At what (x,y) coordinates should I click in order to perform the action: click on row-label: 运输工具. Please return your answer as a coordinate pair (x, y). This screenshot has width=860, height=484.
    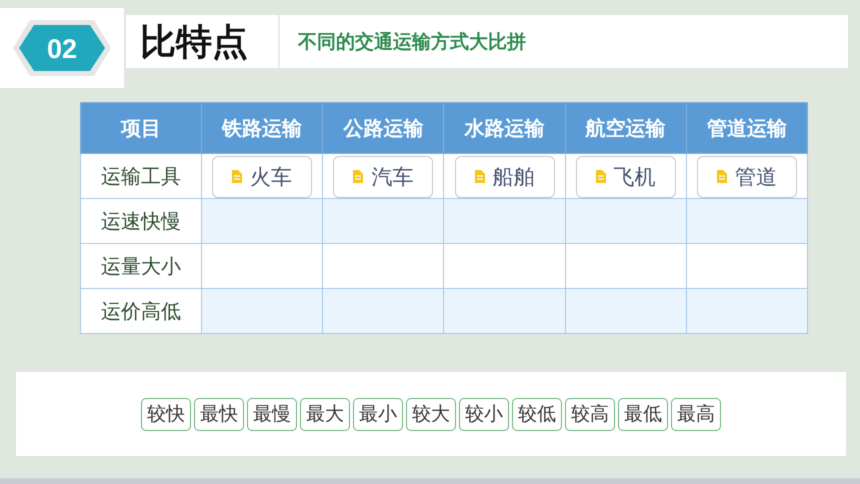
    Looking at the image, I should click on (141, 176).